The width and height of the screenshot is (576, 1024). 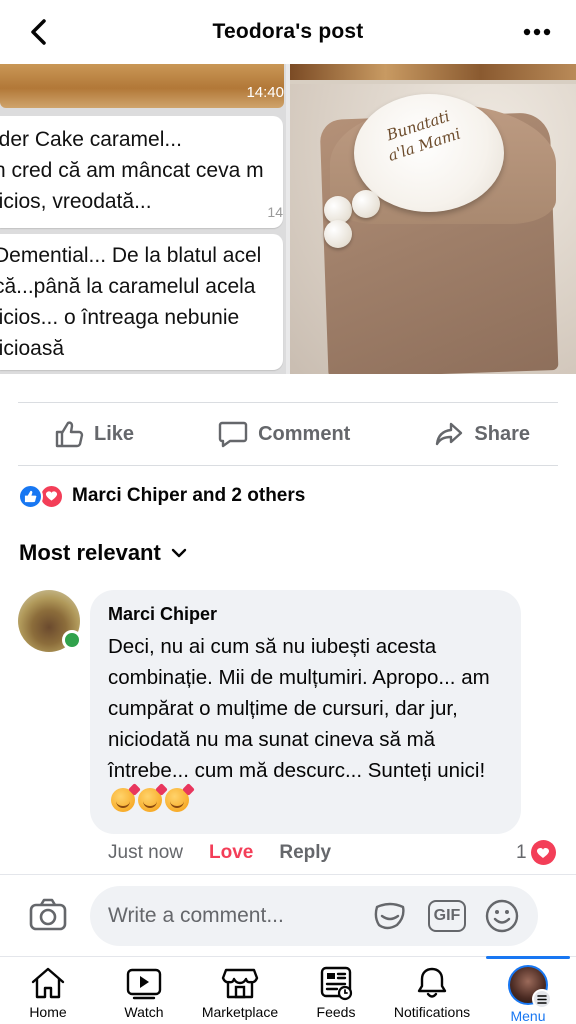 I want to click on cake-photo-top-strip, so click(x=433, y=72).